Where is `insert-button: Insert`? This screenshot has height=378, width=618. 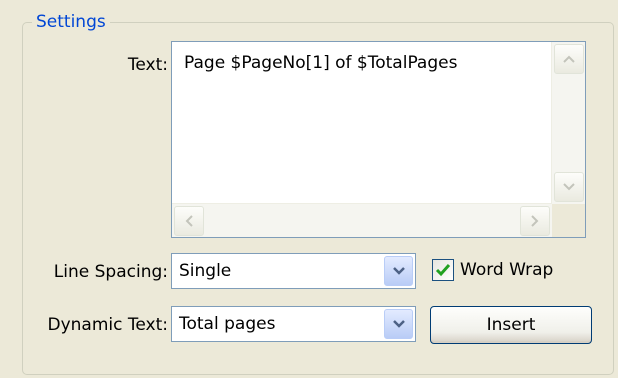 insert-button: Insert is located at coordinates (511, 325).